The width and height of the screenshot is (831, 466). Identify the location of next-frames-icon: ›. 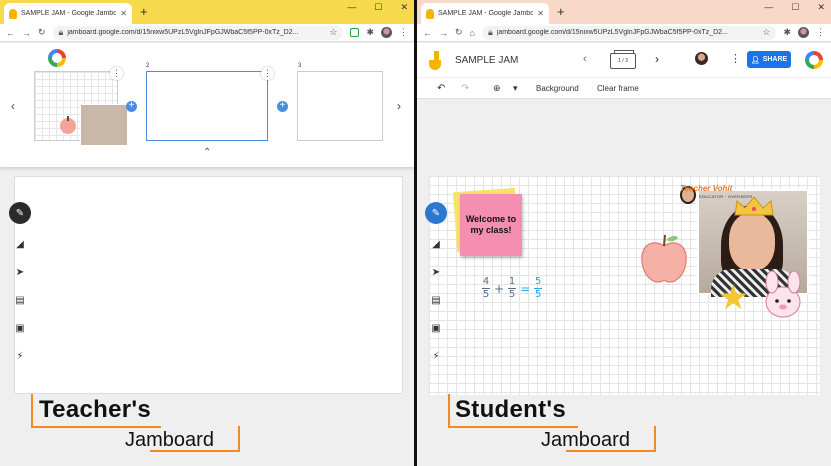
(399, 106).